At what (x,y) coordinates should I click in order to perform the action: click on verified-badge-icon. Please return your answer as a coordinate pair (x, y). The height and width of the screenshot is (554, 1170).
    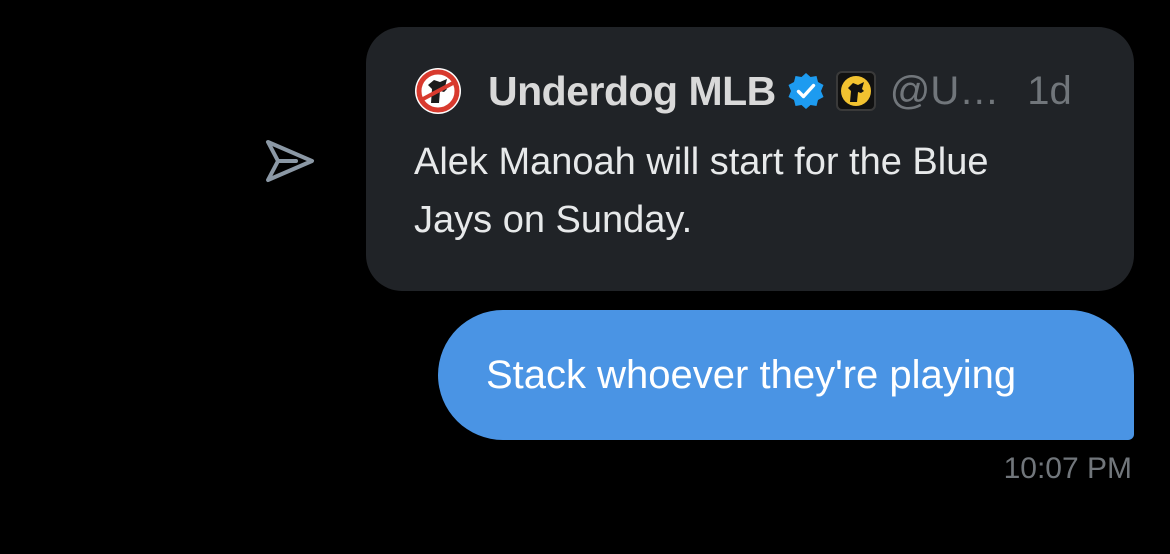
    Looking at the image, I should click on (806, 91).